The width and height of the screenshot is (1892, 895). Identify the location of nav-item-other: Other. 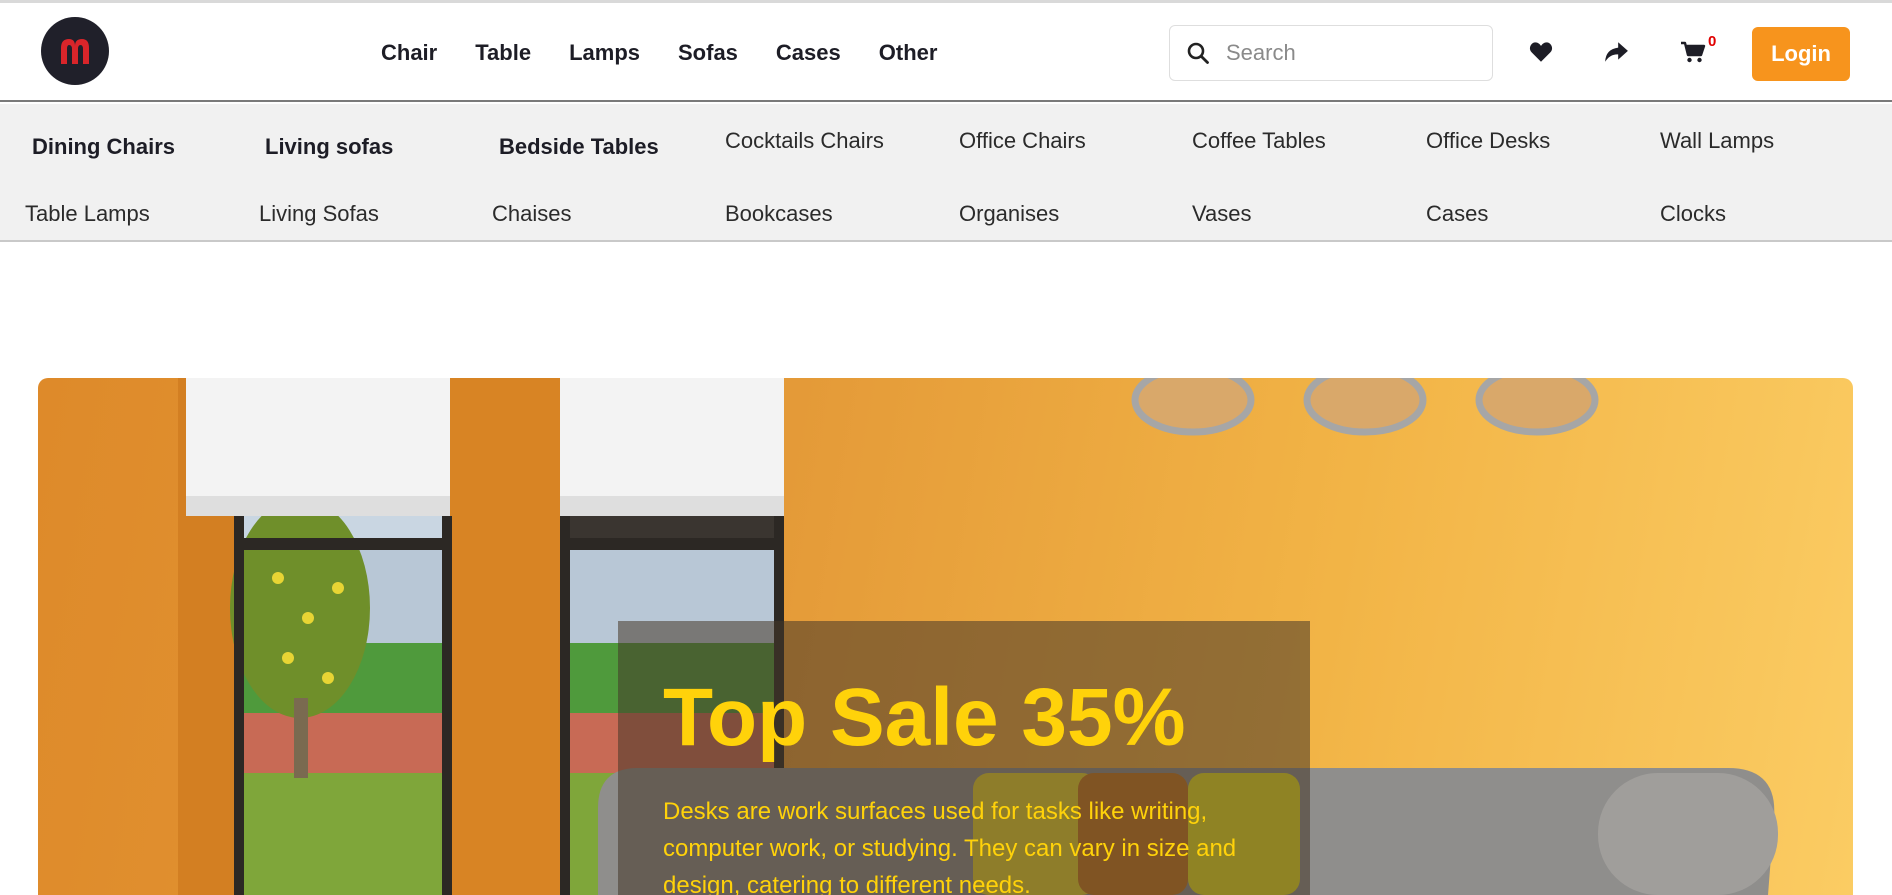
(908, 53).